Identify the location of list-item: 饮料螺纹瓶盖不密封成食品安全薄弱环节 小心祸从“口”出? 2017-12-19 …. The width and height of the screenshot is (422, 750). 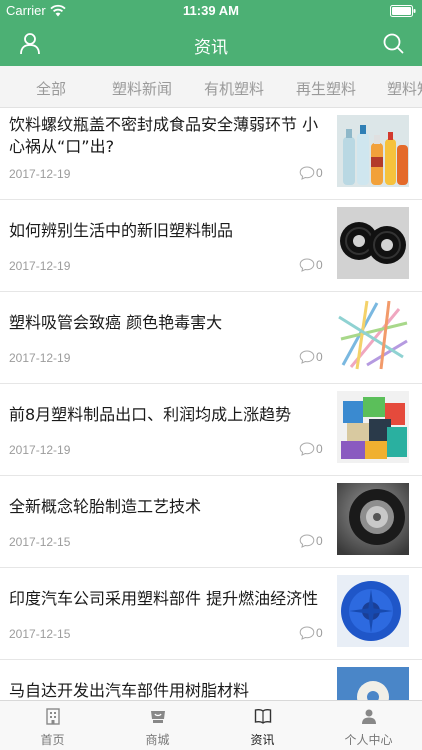
(211, 154).